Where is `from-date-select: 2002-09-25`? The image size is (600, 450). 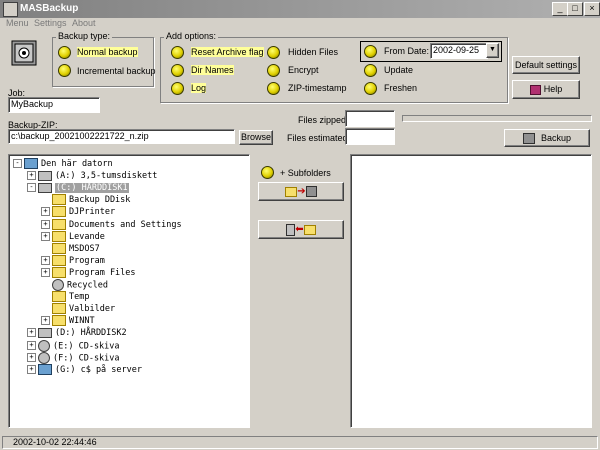 from-date-select: 2002-09-25 is located at coordinates (459, 51).